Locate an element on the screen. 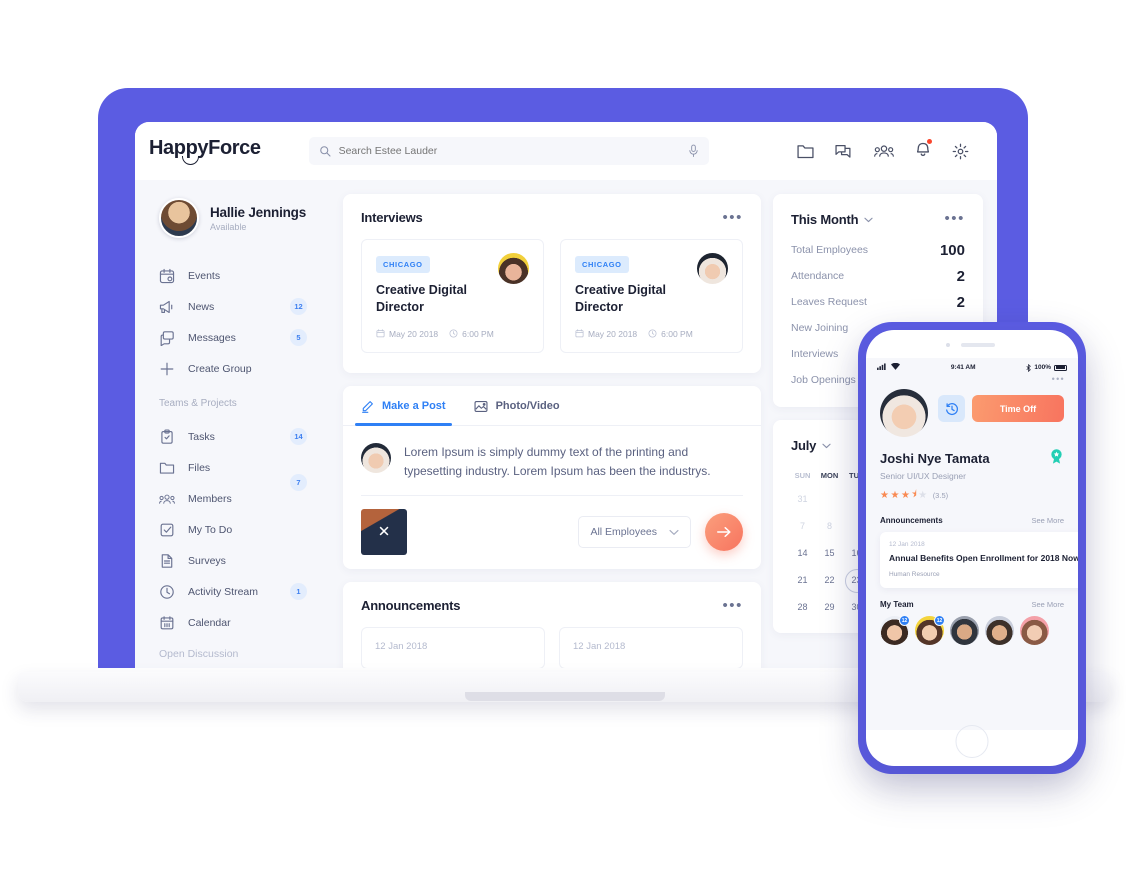 This screenshot has width=1132, height=886. stat-label: New Joining is located at coordinates (820, 328).